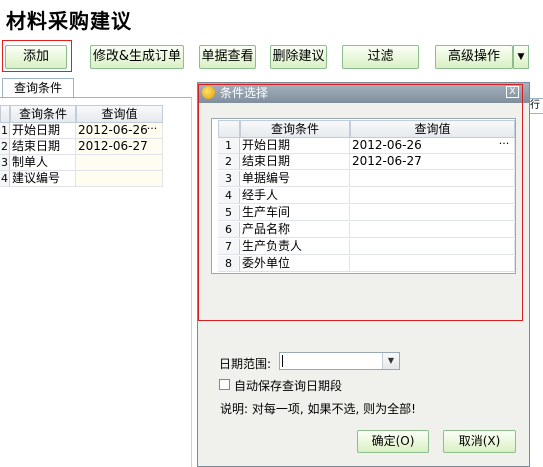  Describe the element at coordinates (37, 56) in the screenshot. I see `add-button-highlight` at that location.